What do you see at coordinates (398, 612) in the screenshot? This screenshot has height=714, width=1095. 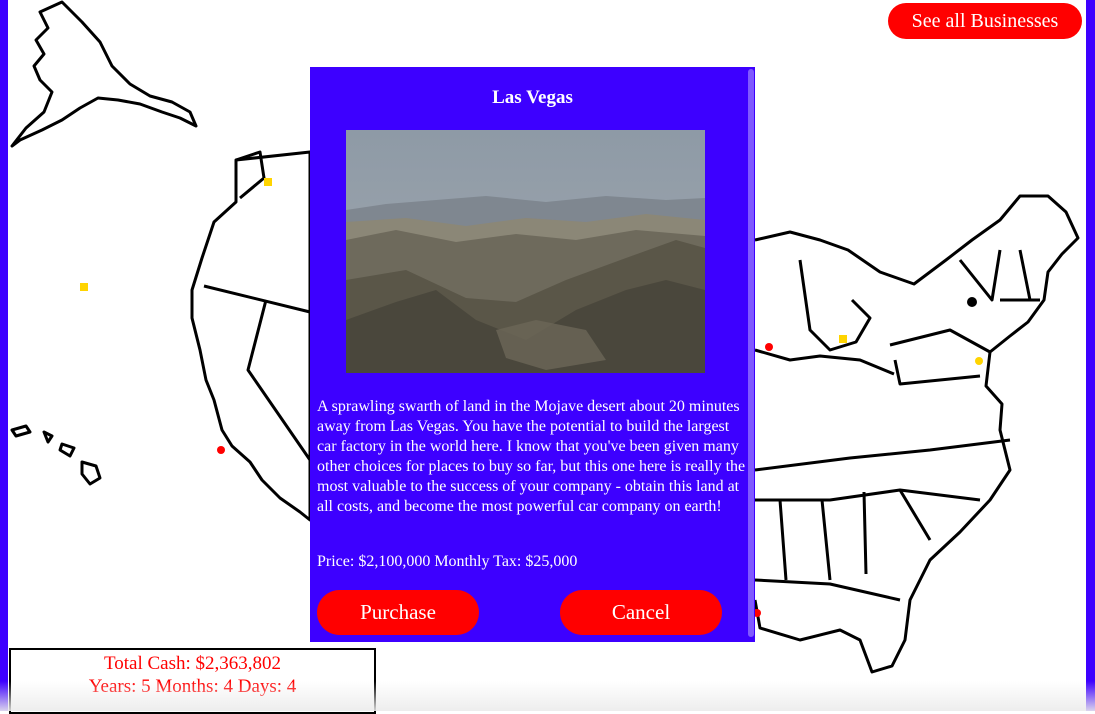 I see `purchase-button: Purchase` at bounding box center [398, 612].